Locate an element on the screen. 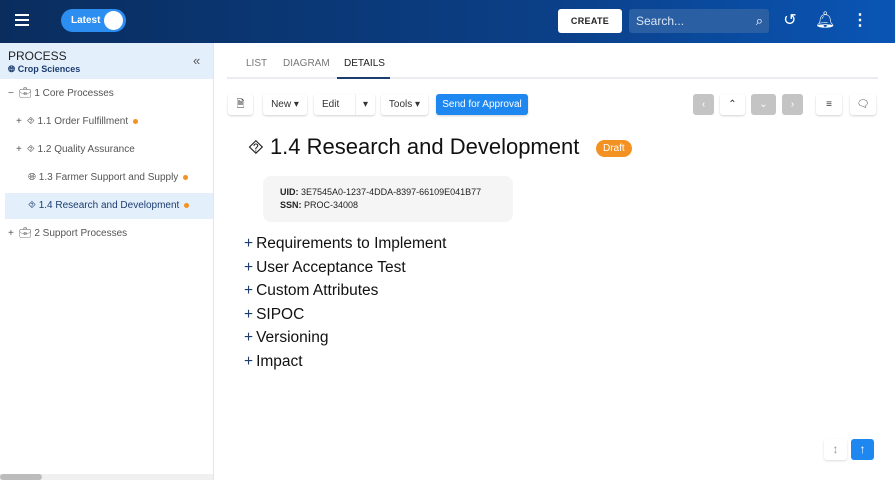 Image resolution: width=895 pixels, height=480 pixels. search-input: Search... ⌕ is located at coordinates (699, 21).